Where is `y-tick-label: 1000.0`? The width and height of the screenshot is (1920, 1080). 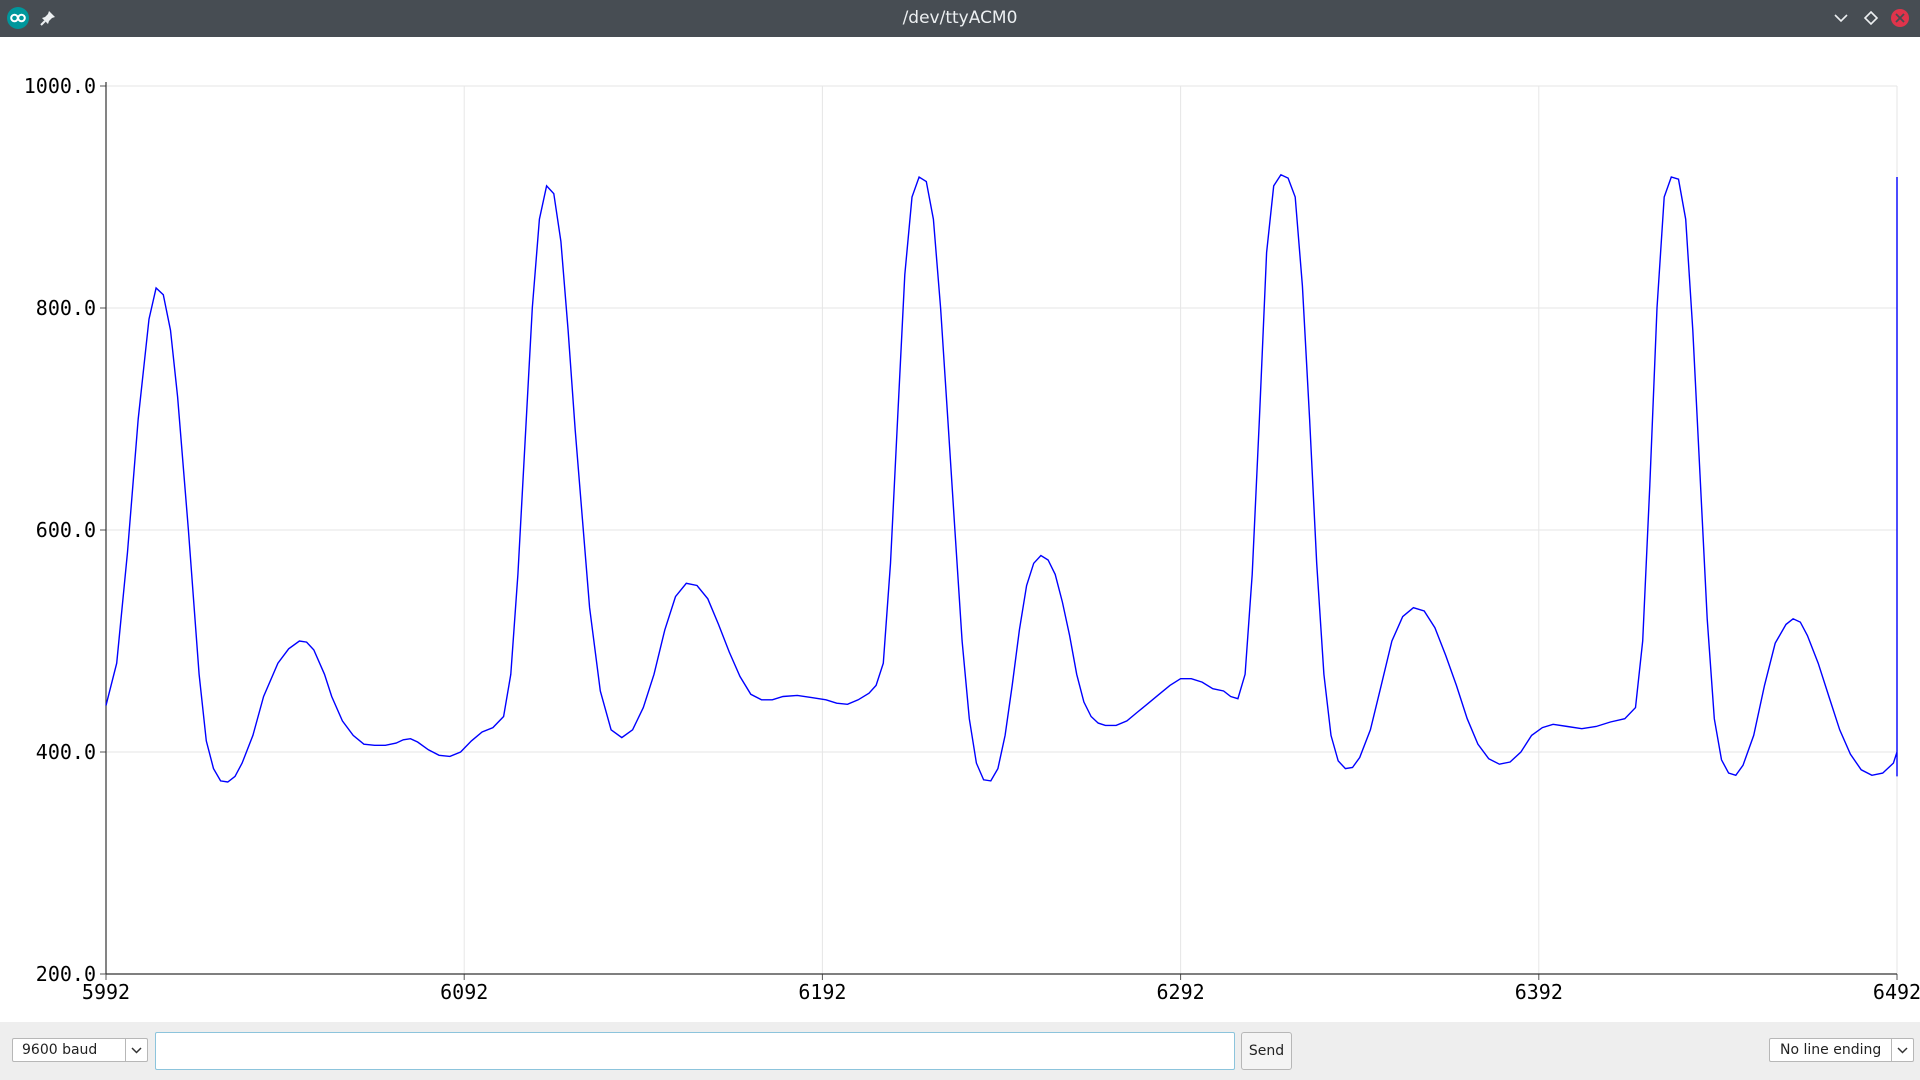
y-tick-label: 1000.0 is located at coordinates (60, 86).